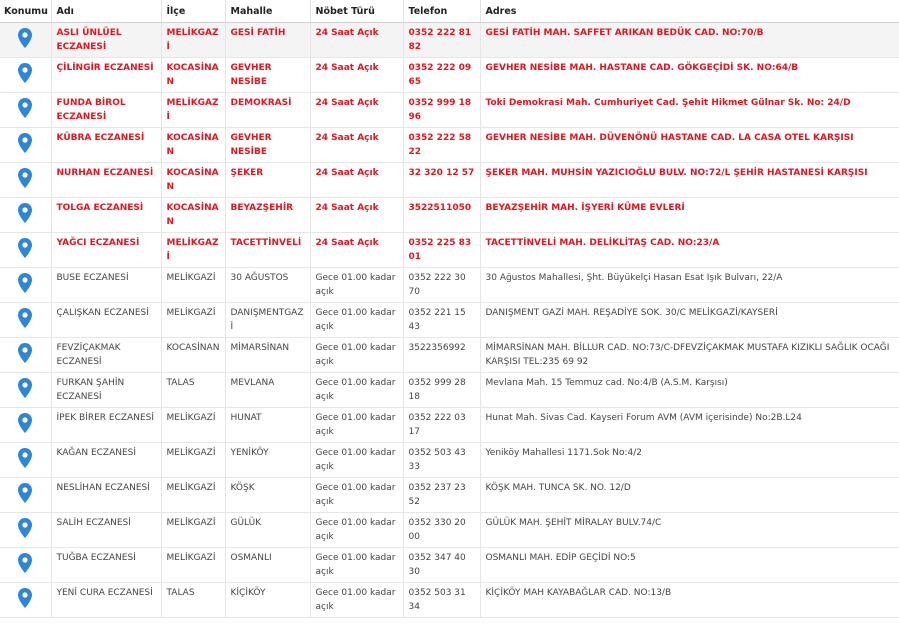 The image size is (899, 627). Describe the element at coordinates (689, 11) in the screenshot. I see `header-adres: Adres` at that location.